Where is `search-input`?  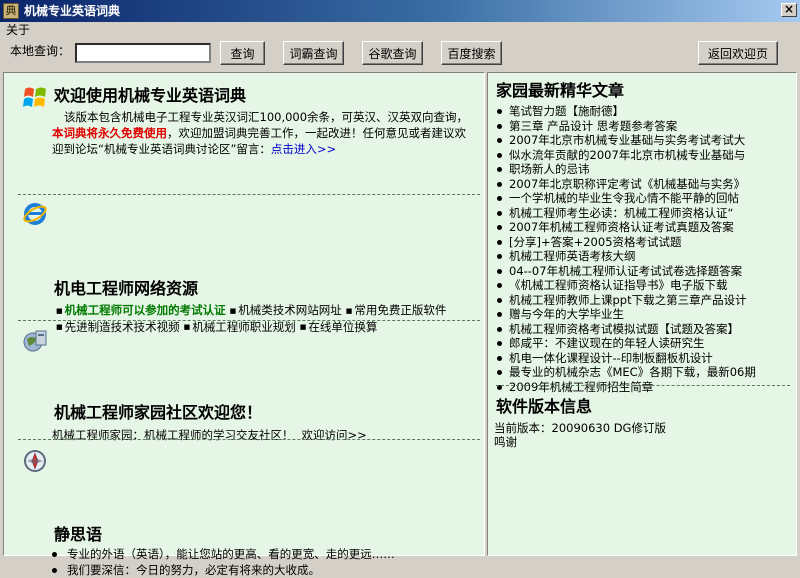
search-input is located at coordinates (143, 53).